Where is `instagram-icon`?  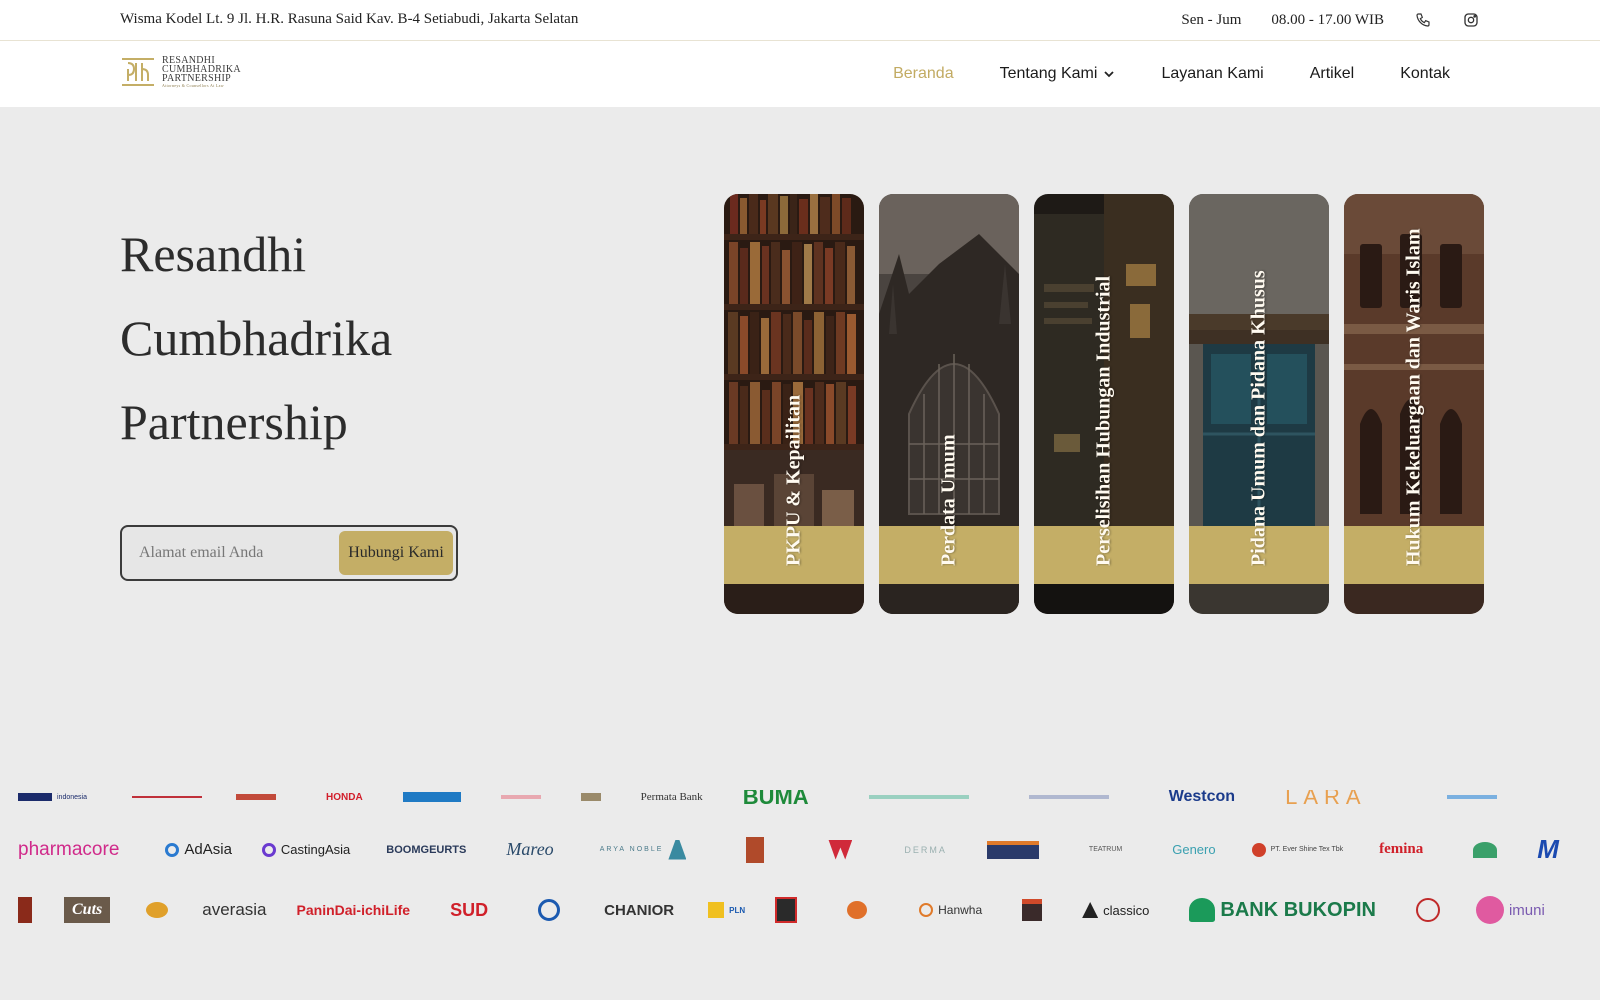 instagram-icon is located at coordinates (1471, 20).